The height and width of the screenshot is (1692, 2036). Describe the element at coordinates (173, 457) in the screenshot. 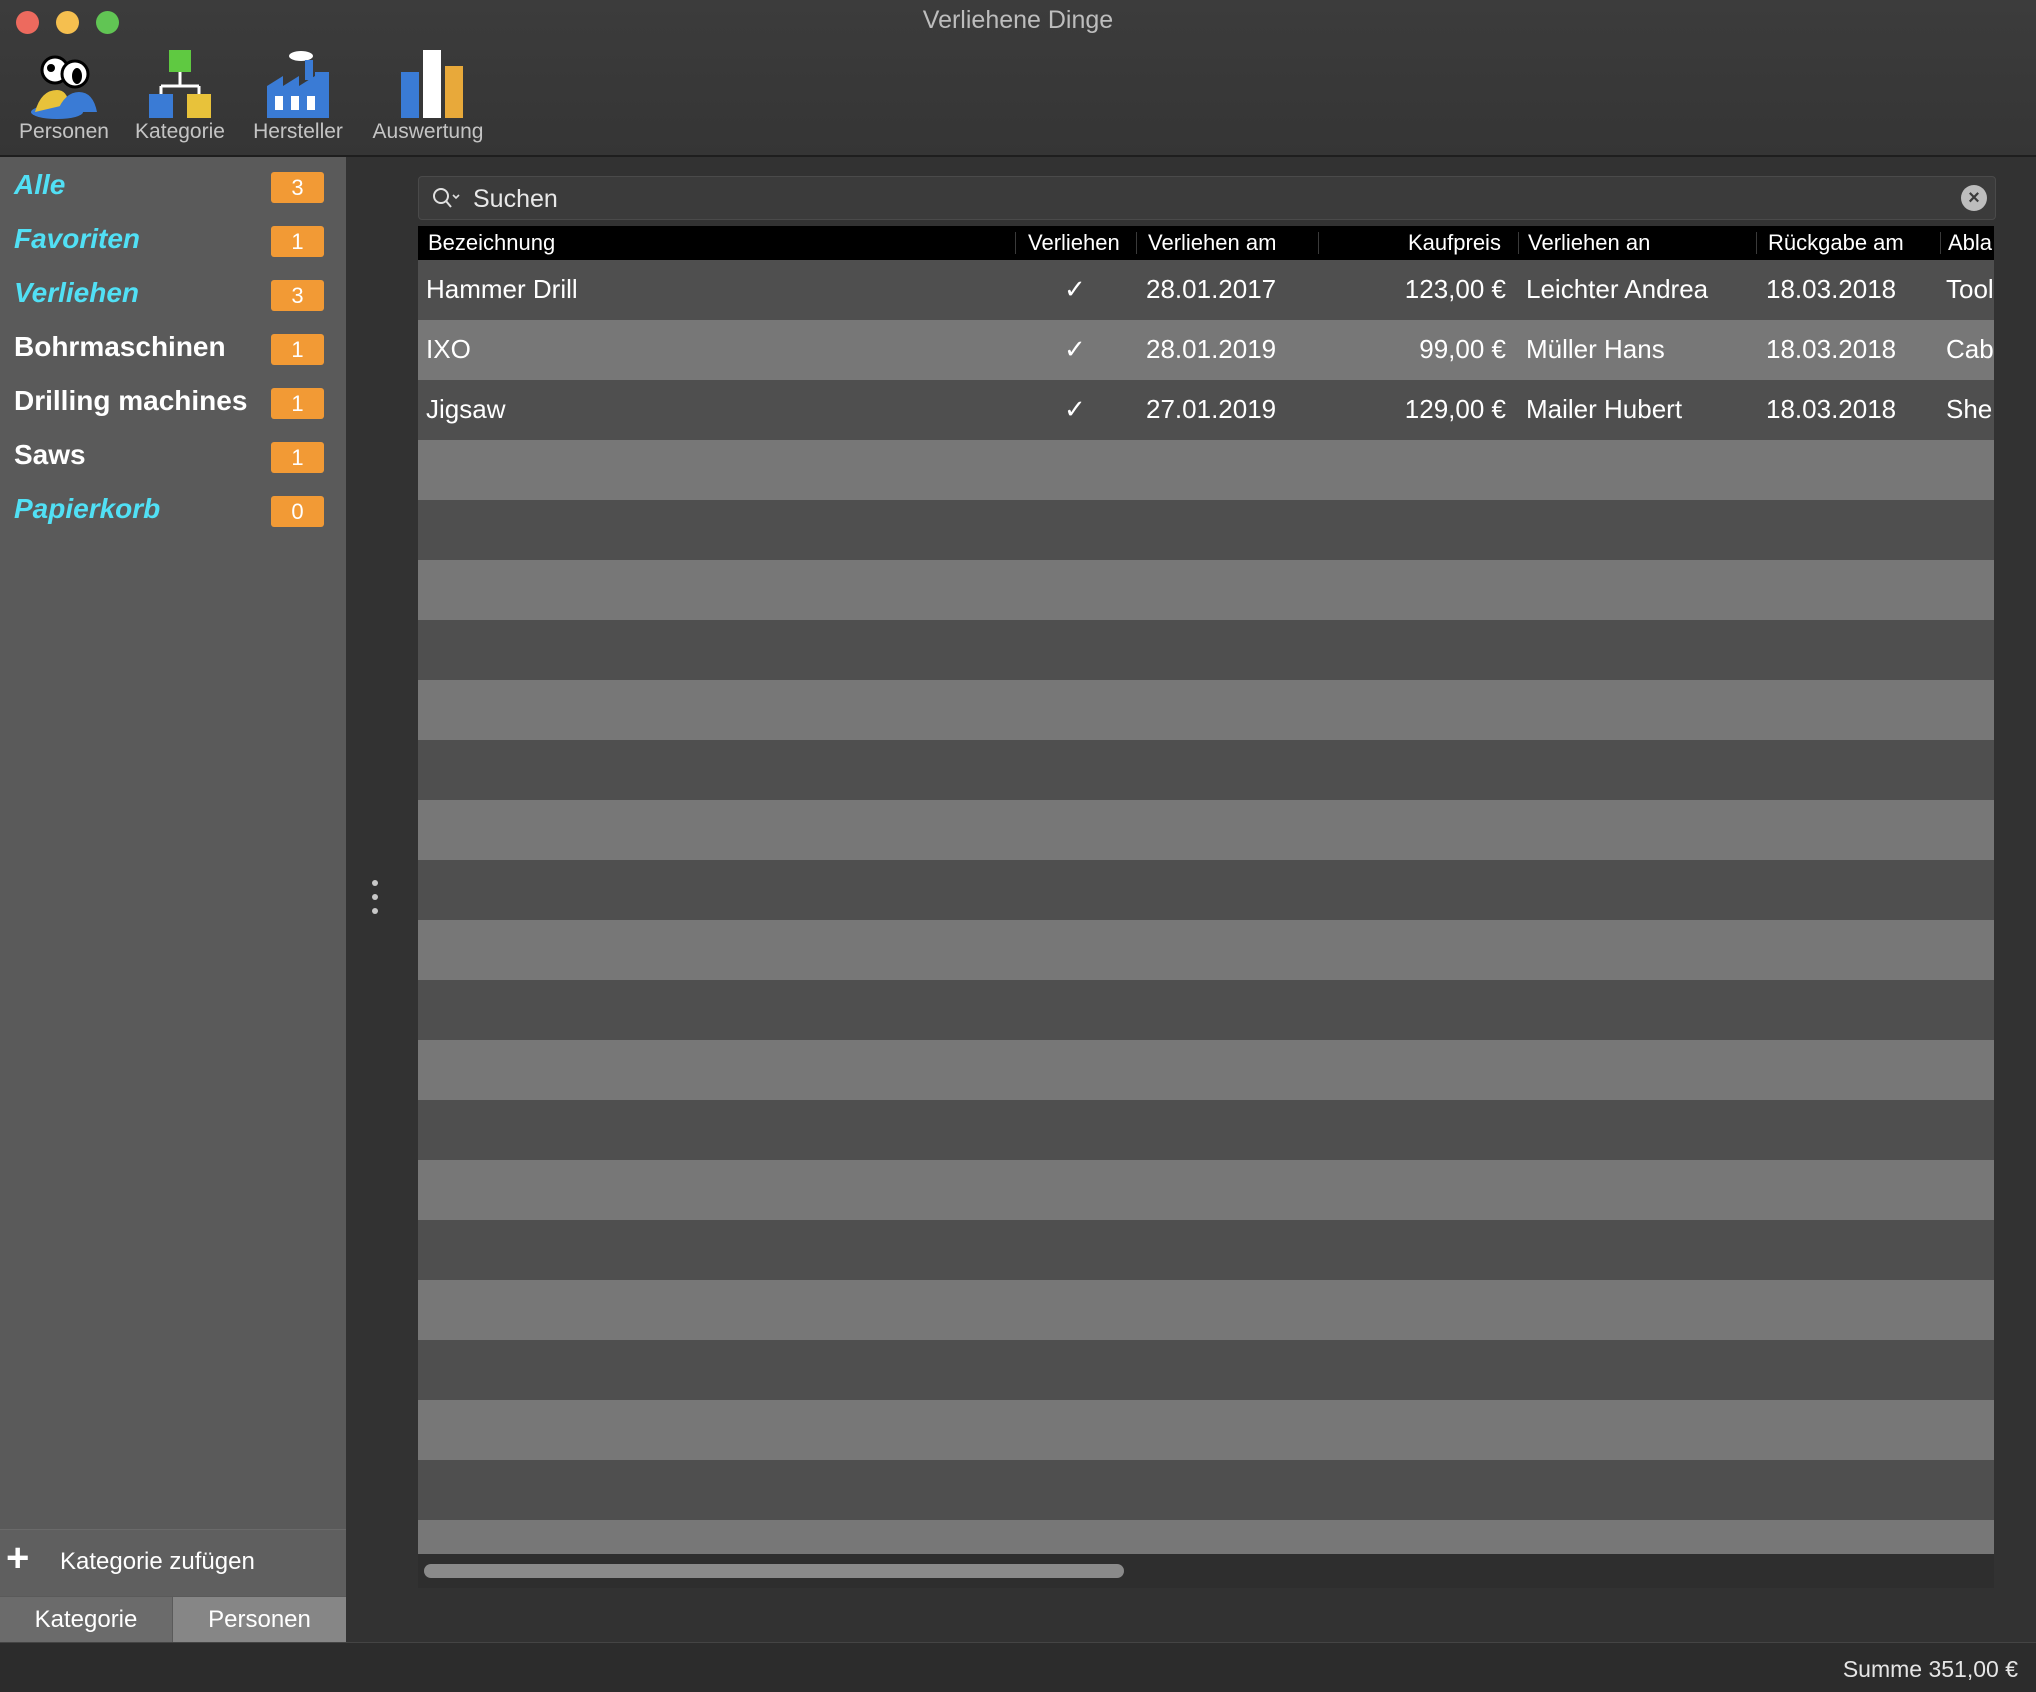

I see `sidebar-item-saws: Saws 1` at that location.